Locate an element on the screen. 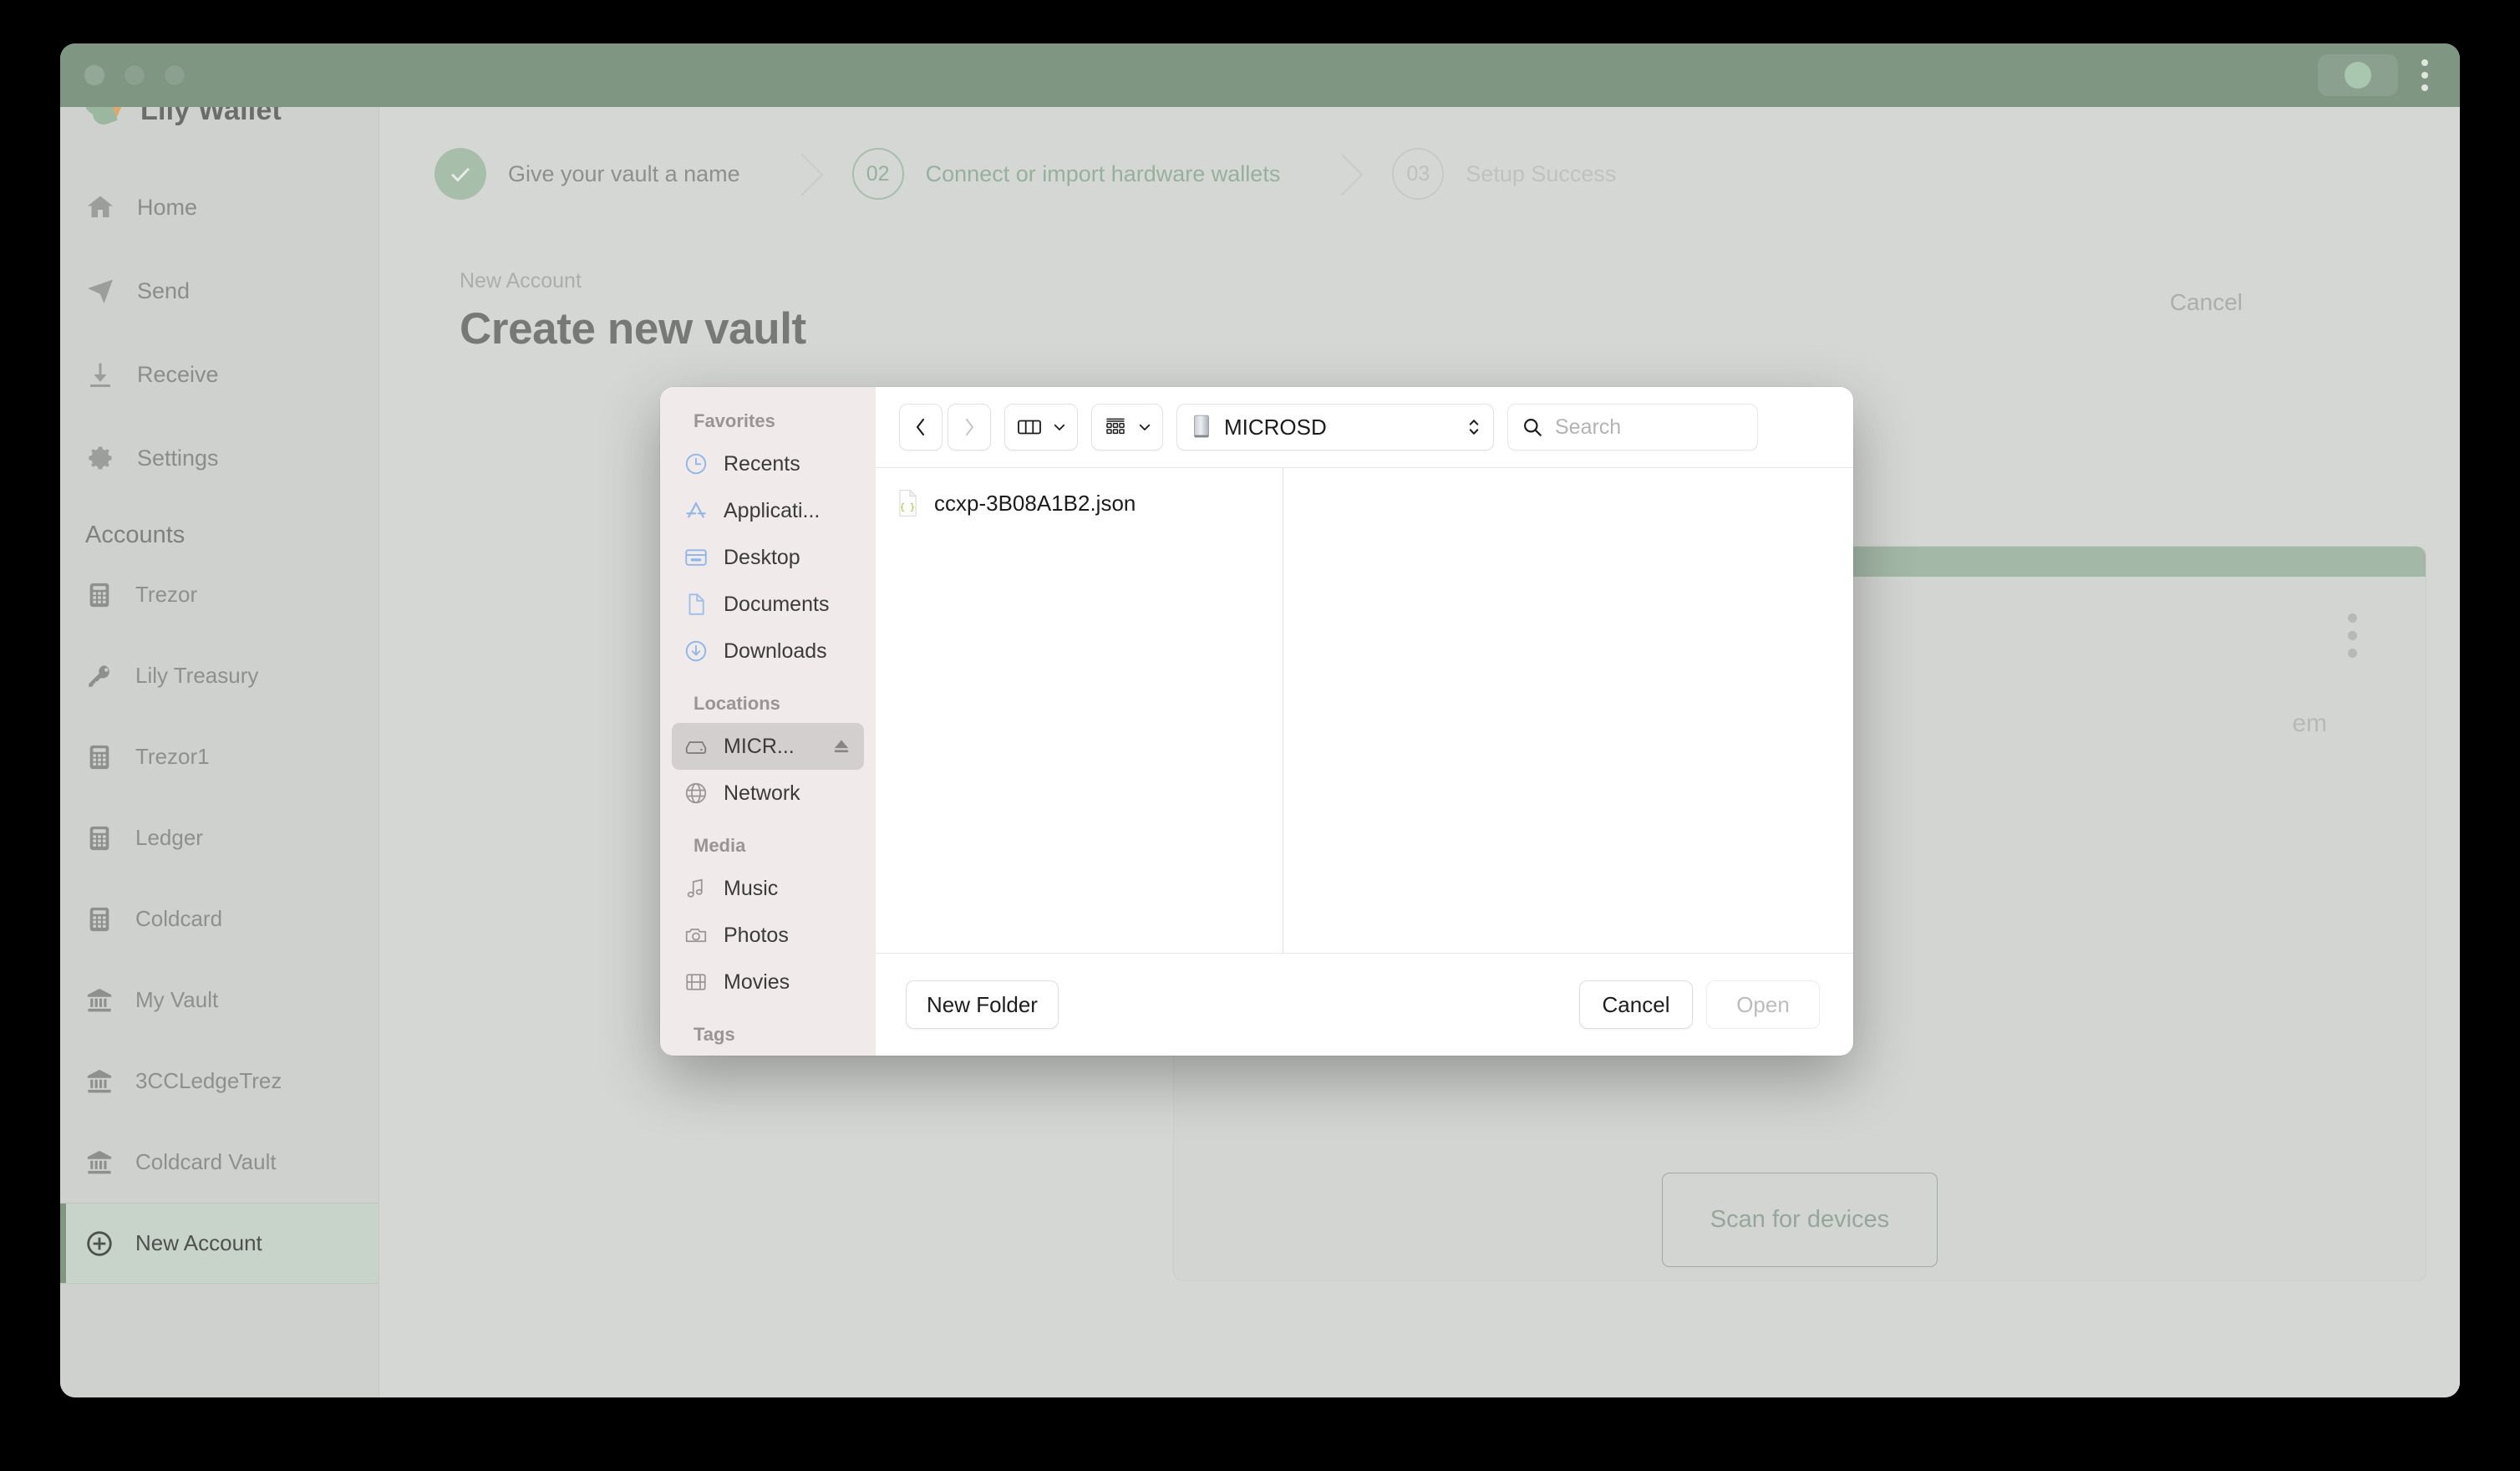 Image resolution: width=2520 pixels, height=1471 pixels. file-column-preview is located at coordinates (1568, 711).